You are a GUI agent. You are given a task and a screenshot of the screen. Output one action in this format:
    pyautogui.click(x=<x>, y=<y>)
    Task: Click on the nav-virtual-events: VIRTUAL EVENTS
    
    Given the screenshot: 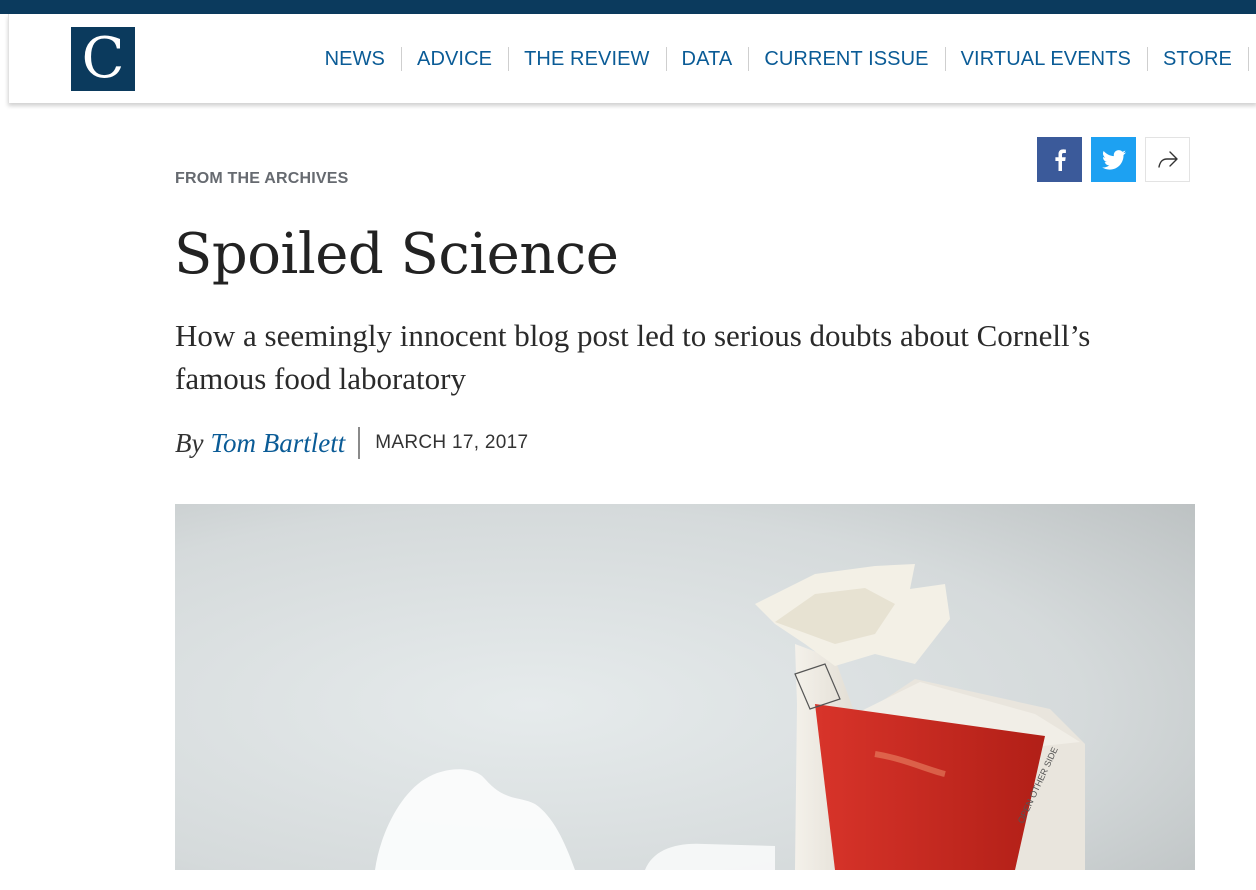 What is the action you would take?
    pyautogui.click(x=1045, y=58)
    